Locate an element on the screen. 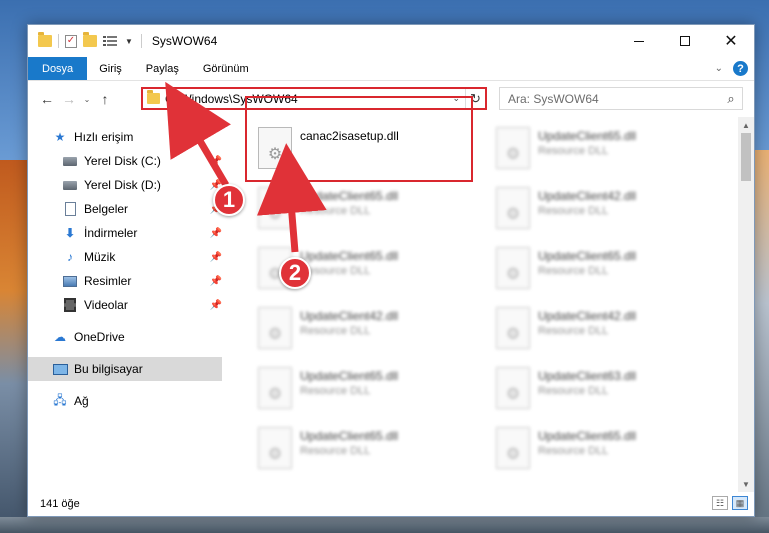 This screenshot has width=769, height=533. step-marker-1: 1 is located at coordinates (229, 200).